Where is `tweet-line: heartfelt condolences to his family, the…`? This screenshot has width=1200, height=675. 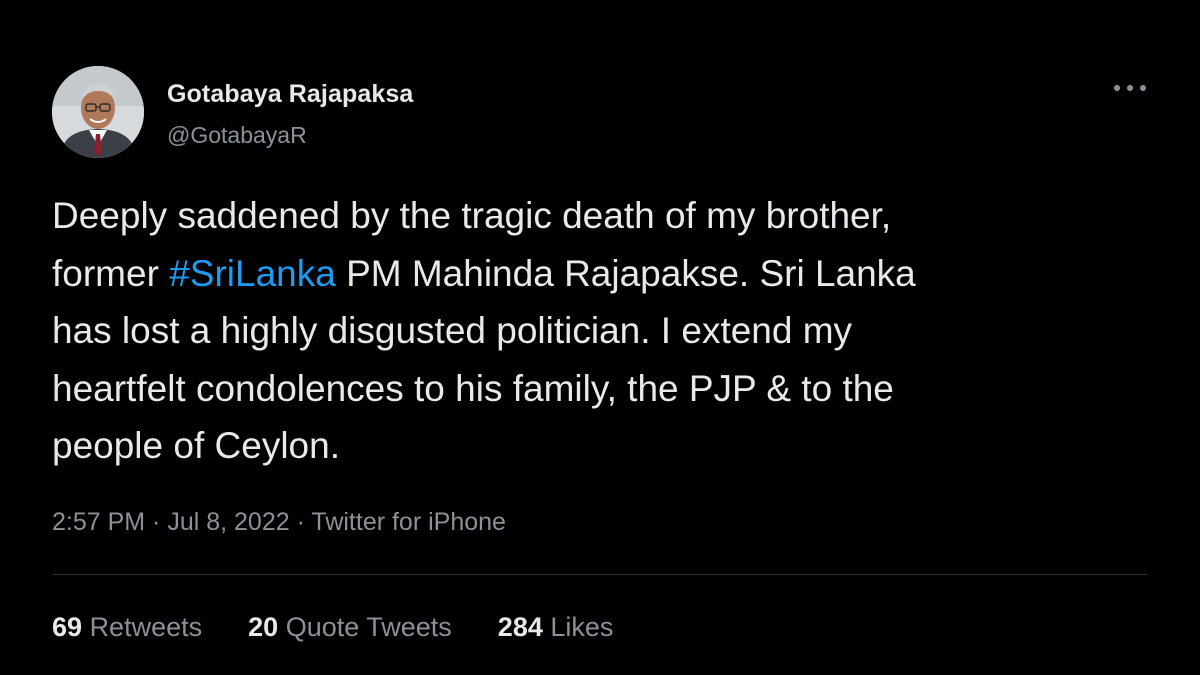 tweet-line: heartfelt condolences to his family, the… is located at coordinates (473, 388).